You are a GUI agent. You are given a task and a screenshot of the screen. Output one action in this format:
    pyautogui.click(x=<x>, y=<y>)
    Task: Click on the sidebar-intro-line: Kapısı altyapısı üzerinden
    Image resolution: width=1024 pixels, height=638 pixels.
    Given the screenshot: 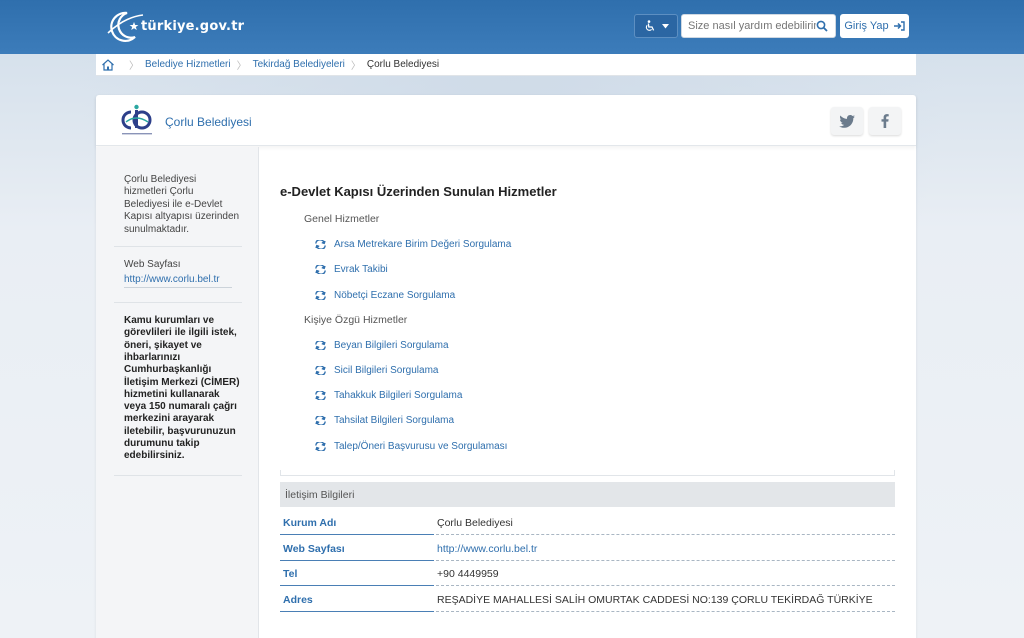 What is the action you would take?
    pyautogui.click(x=182, y=217)
    